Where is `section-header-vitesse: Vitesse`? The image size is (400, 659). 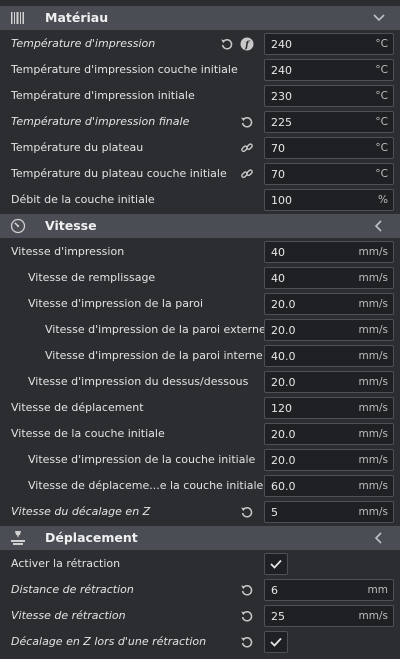 section-header-vitesse: Vitesse is located at coordinates (200, 226).